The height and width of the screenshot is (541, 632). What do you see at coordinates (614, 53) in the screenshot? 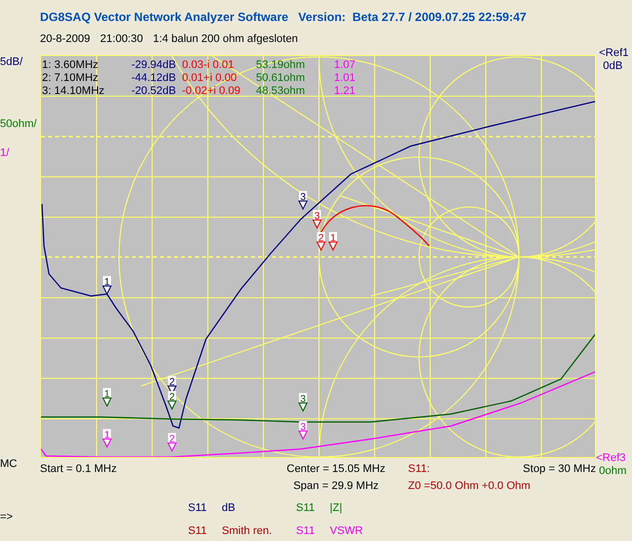
I see `reference-label: <Ref1` at bounding box center [614, 53].